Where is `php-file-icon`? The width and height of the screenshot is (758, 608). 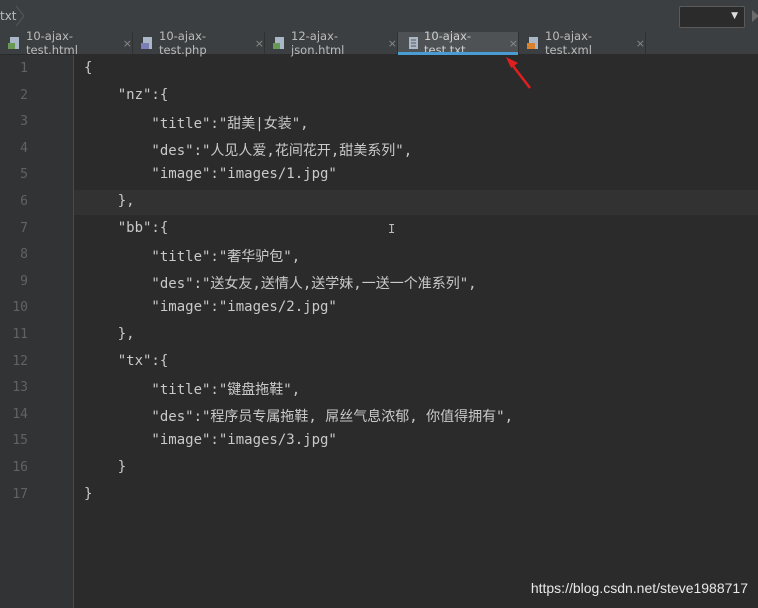
php-file-icon is located at coordinates (148, 43).